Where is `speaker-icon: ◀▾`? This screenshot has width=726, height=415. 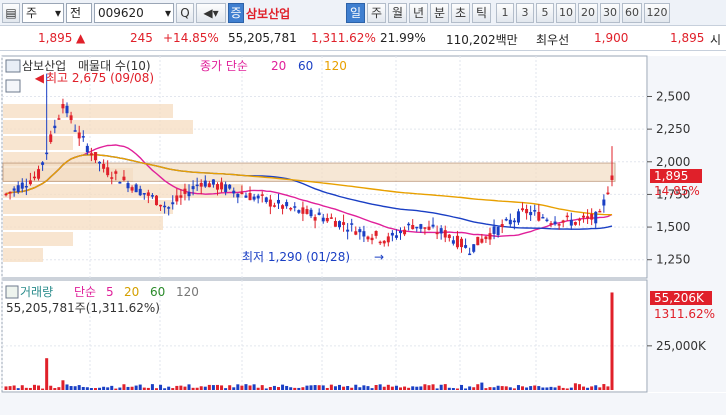
speaker-icon: ◀▾ is located at coordinates (211, 13).